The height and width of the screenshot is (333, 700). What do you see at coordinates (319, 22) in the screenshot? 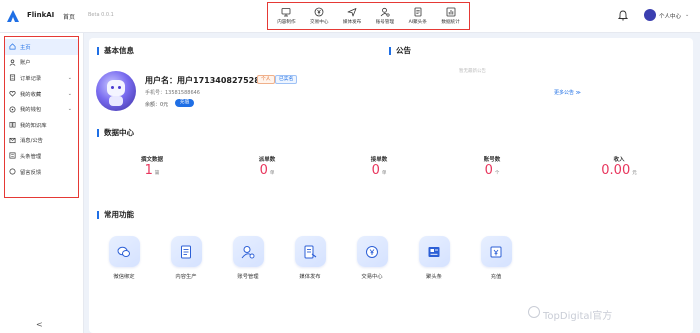
I see `topnav-label: 交易中心` at bounding box center [319, 22].